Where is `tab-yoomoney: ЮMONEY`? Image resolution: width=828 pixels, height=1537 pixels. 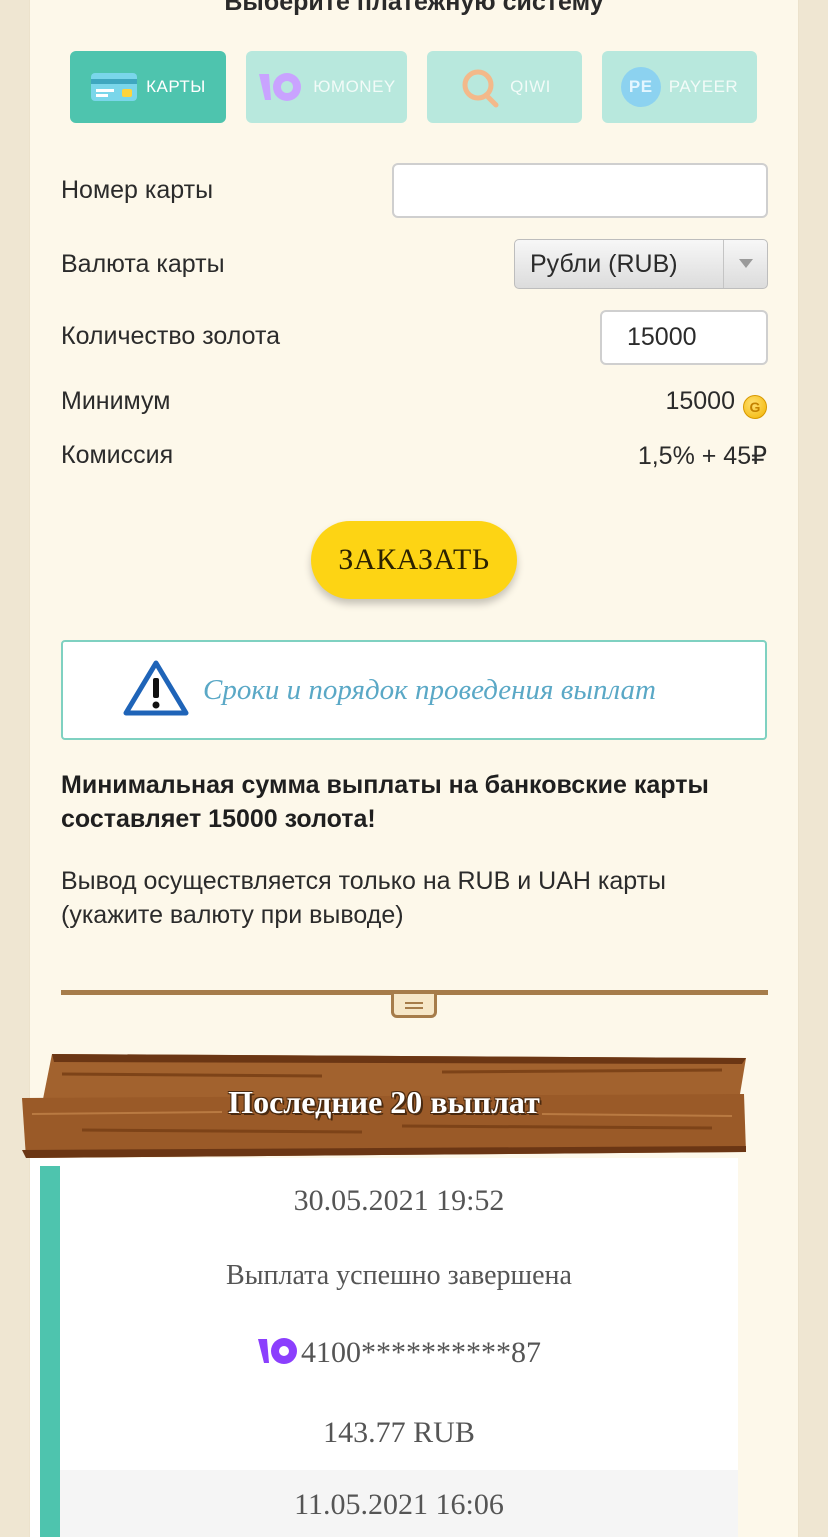
tab-yoomoney: ЮMONEY is located at coordinates (326, 87).